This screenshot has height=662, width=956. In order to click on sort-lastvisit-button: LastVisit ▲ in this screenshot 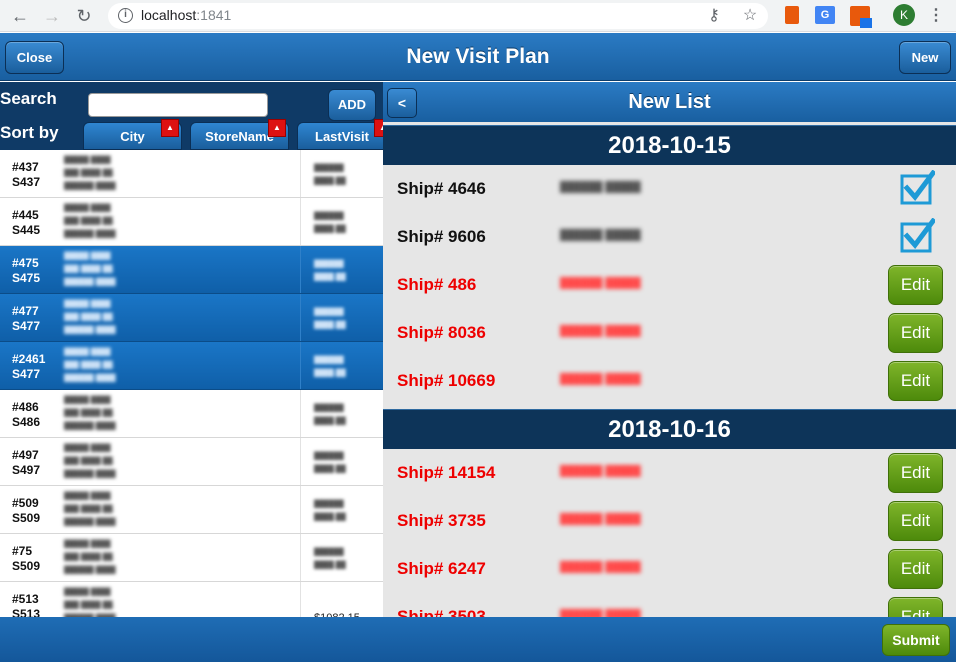, I will do `click(340, 134)`.